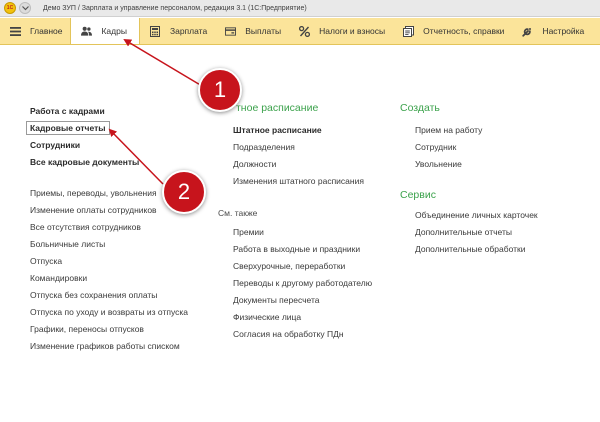  I want to click on link-hr-work: Работа с кадрами, so click(67, 111).